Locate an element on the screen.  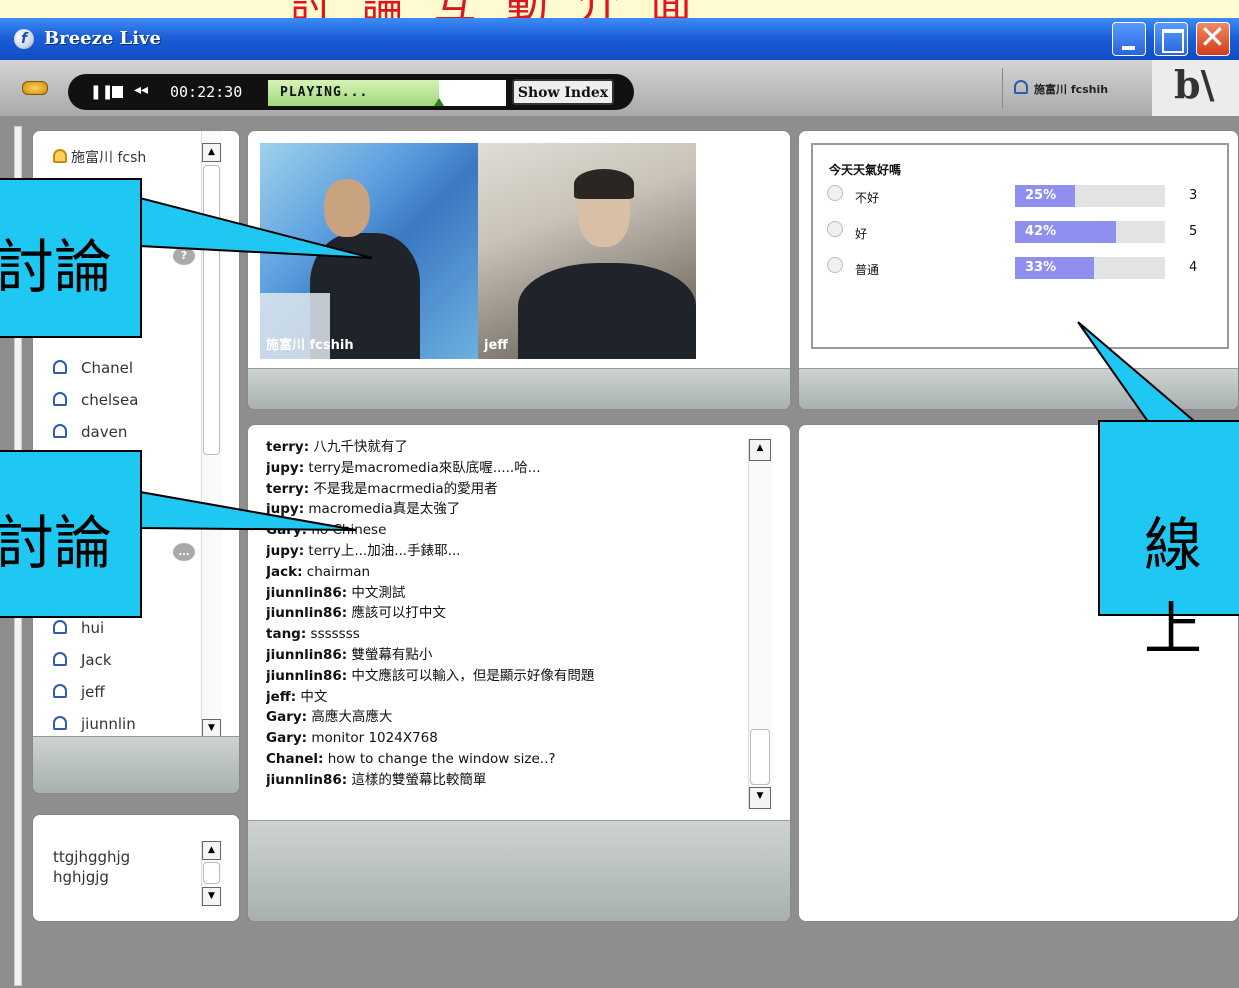
callout-online-vote: 線上 is located at coordinates (1168, 541).